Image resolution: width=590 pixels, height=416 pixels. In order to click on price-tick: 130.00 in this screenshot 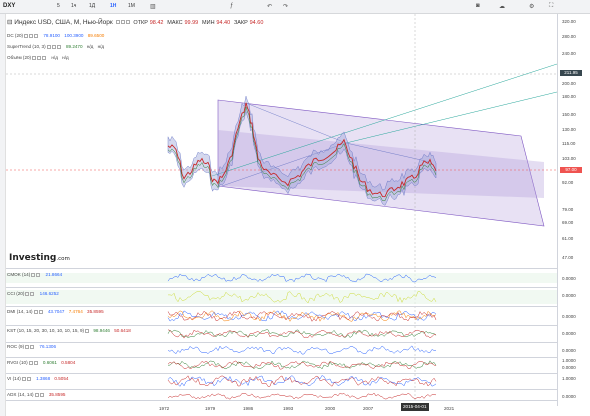, I will do `click(569, 129)`.